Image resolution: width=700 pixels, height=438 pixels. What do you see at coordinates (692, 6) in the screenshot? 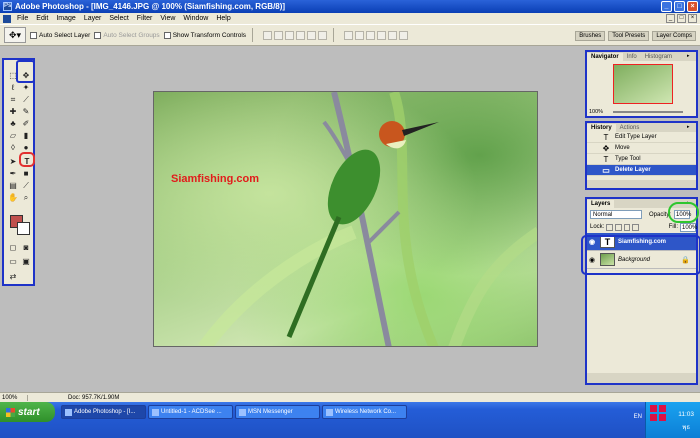
I see `close-button: ×` at bounding box center [692, 6].